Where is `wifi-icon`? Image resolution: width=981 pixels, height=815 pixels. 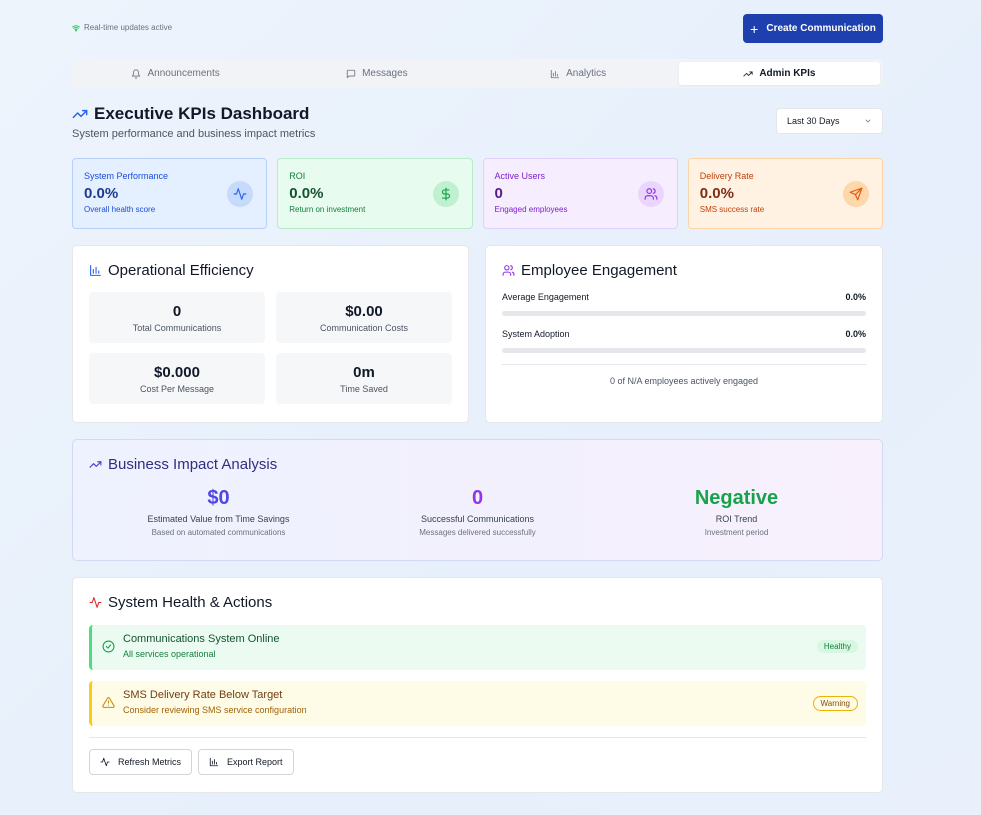 wifi-icon is located at coordinates (76, 28).